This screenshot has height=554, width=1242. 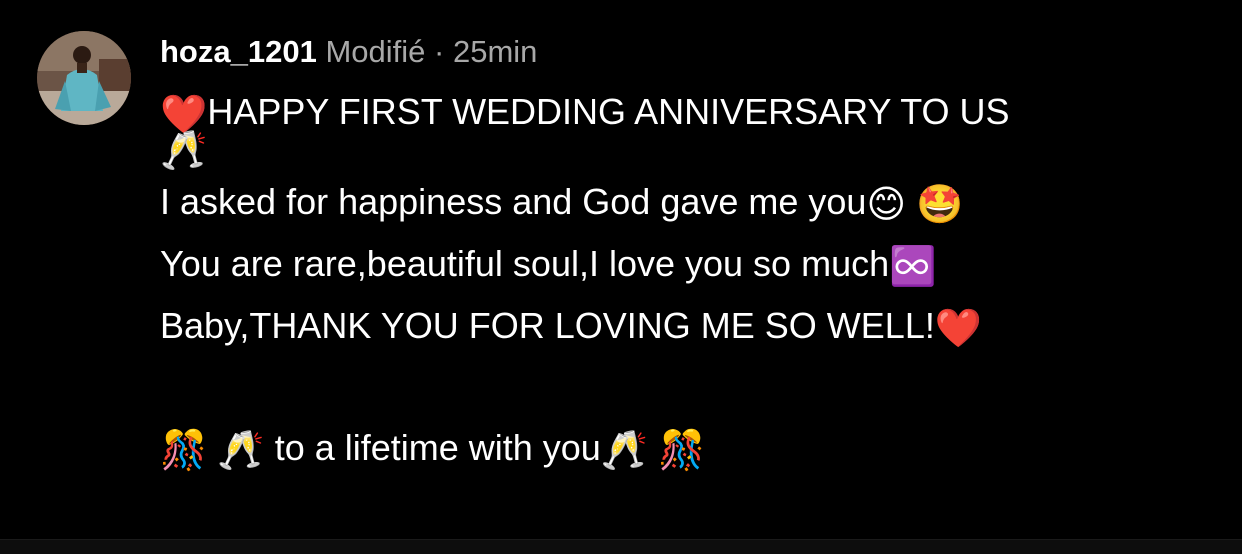 I want to click on caption-line-5-text: to a lifetime with you, so click(x=437, y=447).